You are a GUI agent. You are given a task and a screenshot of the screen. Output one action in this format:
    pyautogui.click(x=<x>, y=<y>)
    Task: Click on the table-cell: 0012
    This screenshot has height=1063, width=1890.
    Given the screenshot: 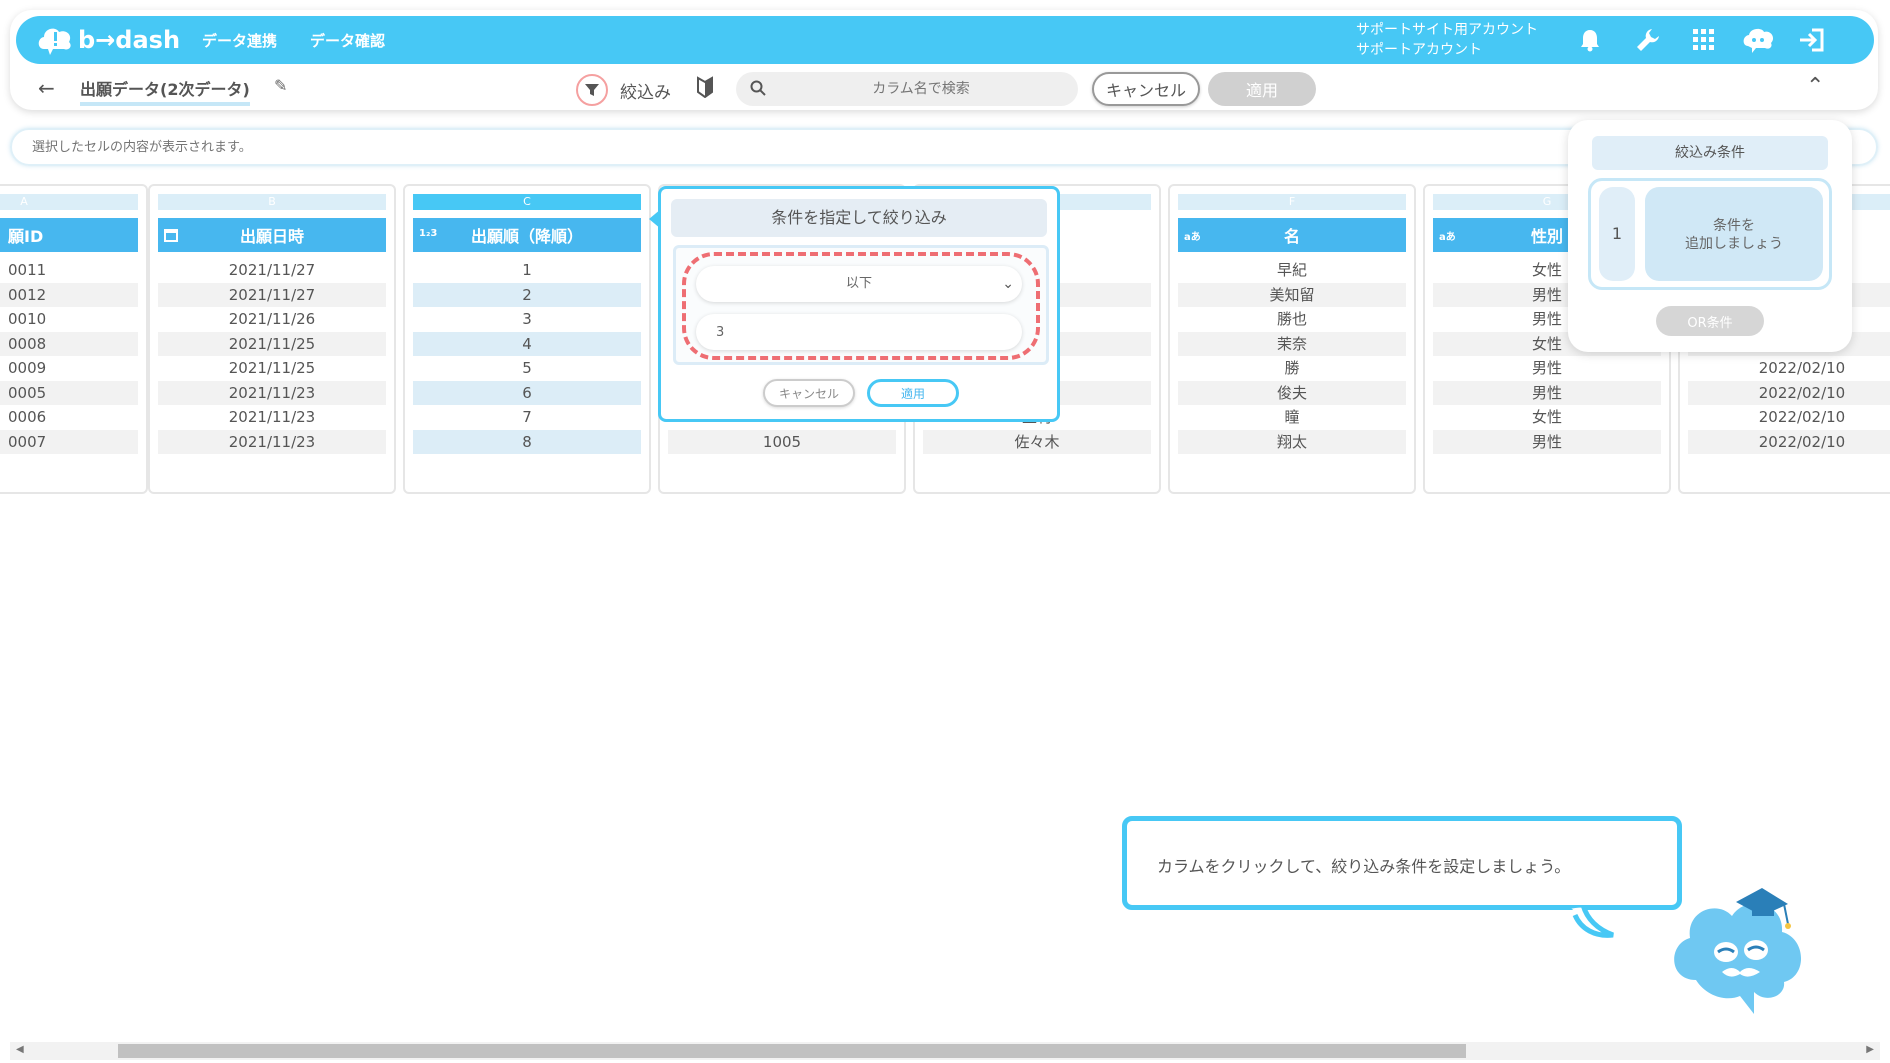 What is the action you would take?
    pyautogui.click(x=69, y=294)
    